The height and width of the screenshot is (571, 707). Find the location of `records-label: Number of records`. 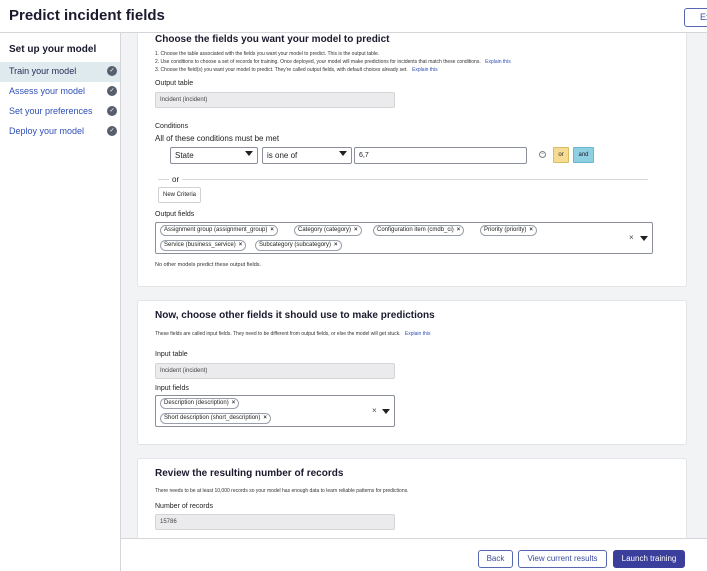

records-label: Number of records is located at coordinates (184, 506).